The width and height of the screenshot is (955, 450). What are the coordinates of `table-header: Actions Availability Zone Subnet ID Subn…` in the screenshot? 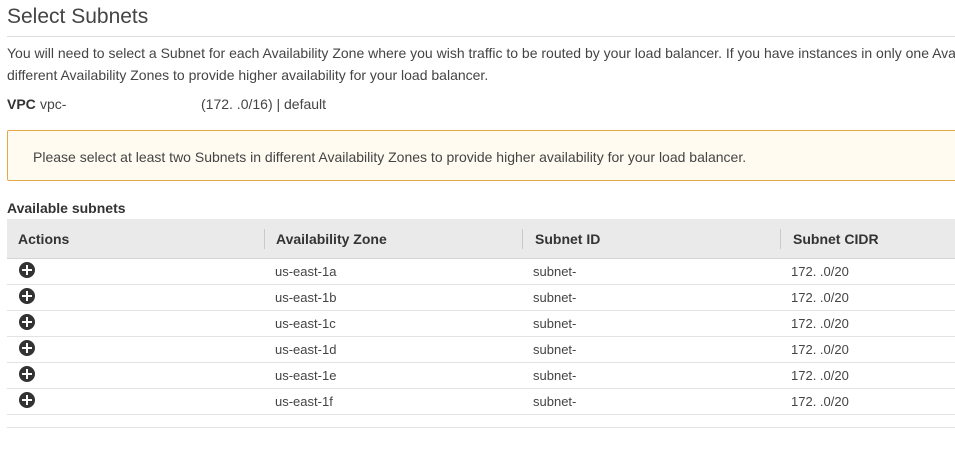 It's located at (481, 239).